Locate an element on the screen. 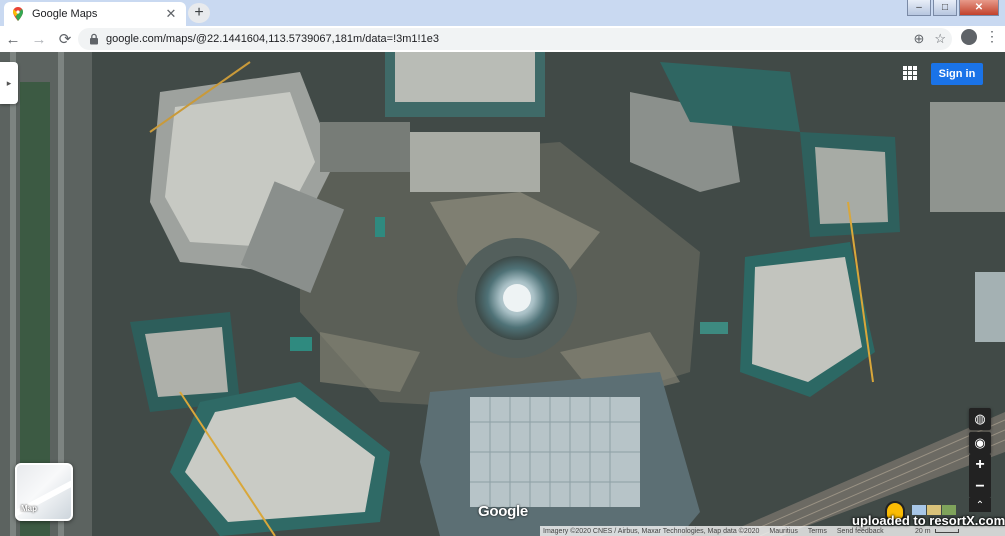  reload-button: ⟳ is located at coordinates (65, 39).